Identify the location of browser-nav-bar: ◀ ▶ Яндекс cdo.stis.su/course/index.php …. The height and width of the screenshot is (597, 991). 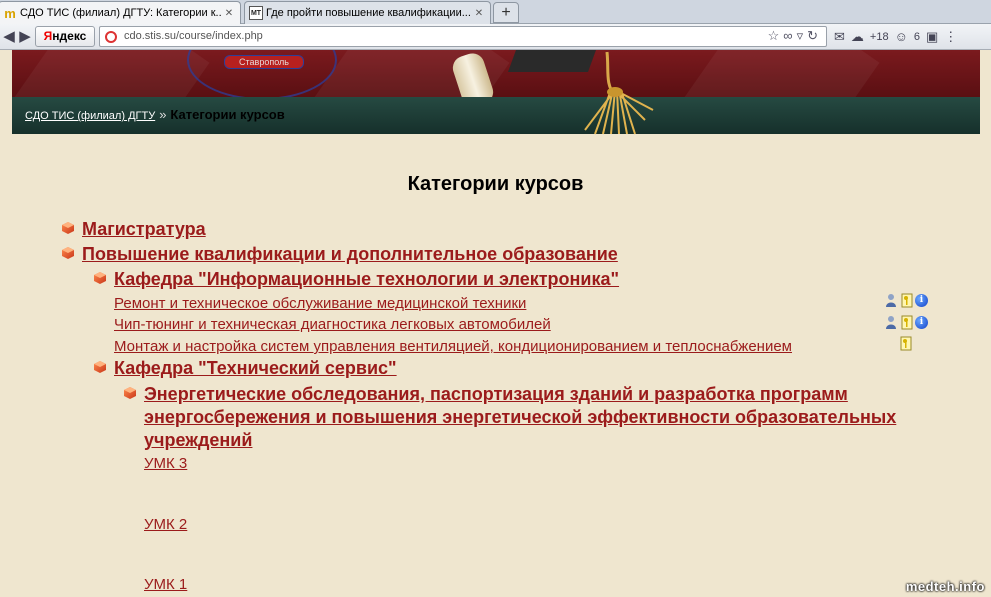
(495, 37).